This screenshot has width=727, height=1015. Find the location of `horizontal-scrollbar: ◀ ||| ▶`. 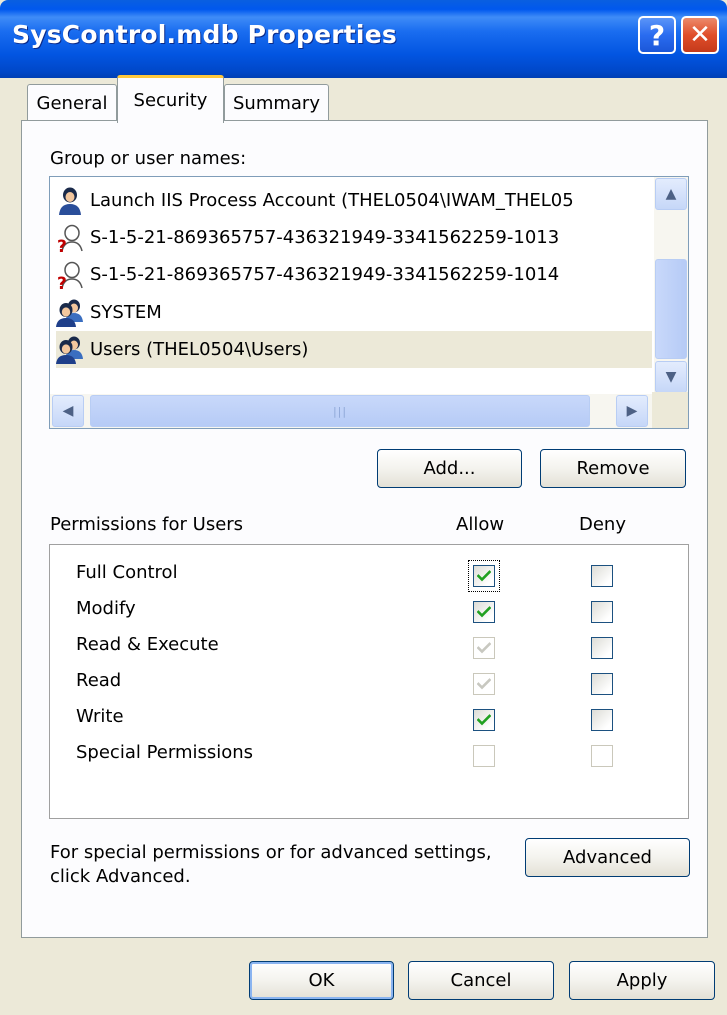

horizontal-scrollbar: ◀ ||| ▶ is located at coordinates (352, 411).